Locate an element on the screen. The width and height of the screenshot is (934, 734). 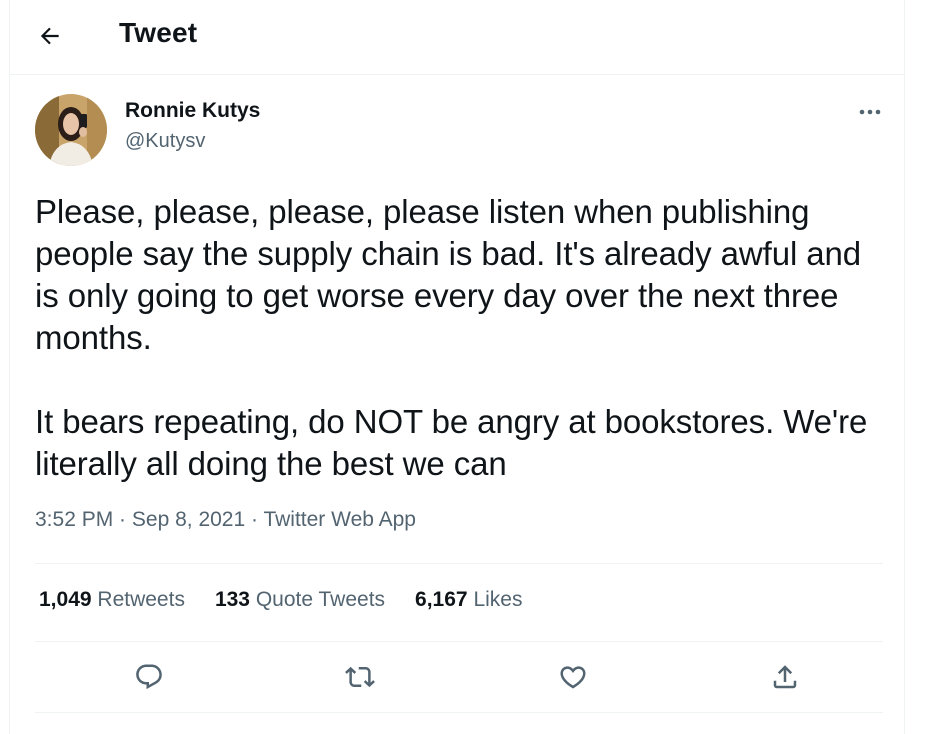
tweet-meta: 3:52 PM · Sep 8, 2021 · Twitter Web App is located at coordinates (225, 520).